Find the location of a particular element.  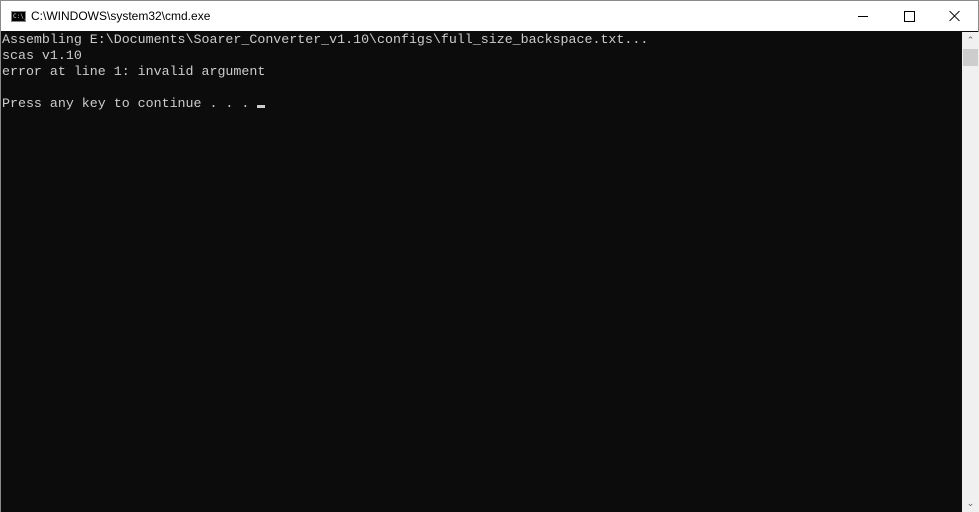

chevron-down-icon: ⌄ is located at coordinates (970, 503).